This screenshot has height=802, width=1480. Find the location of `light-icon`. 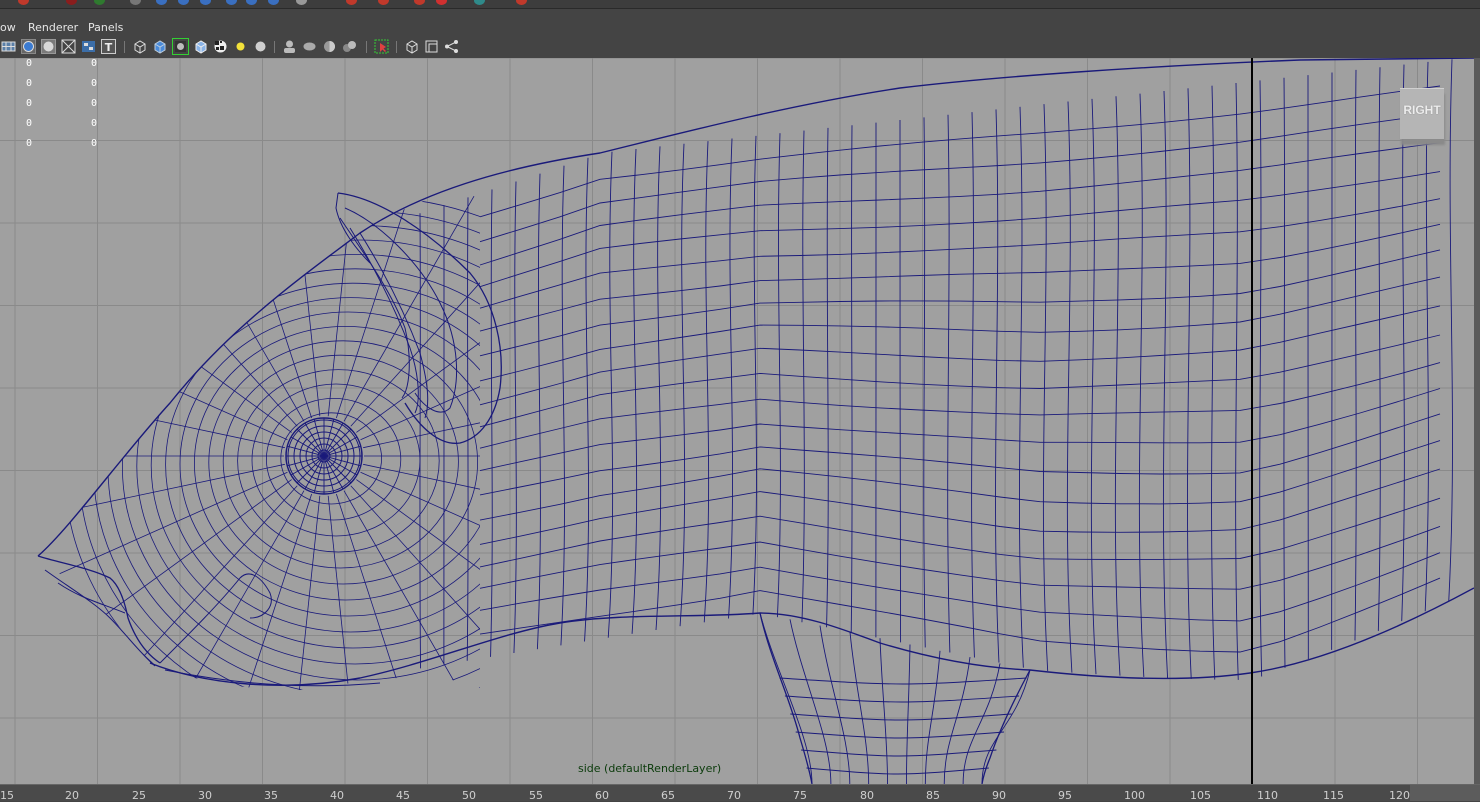

light-icon is located at coordinates (240, 46).